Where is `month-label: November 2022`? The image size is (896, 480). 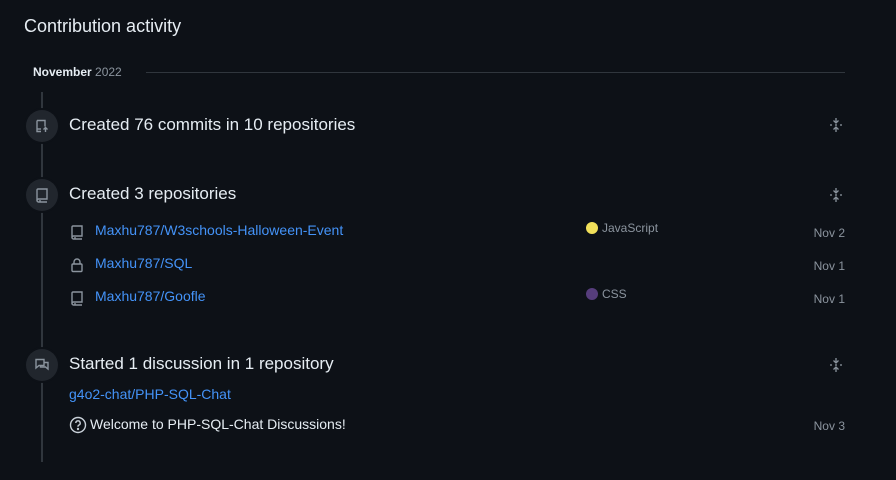 month-label: November 2022 is located at coordinates (77, 72).